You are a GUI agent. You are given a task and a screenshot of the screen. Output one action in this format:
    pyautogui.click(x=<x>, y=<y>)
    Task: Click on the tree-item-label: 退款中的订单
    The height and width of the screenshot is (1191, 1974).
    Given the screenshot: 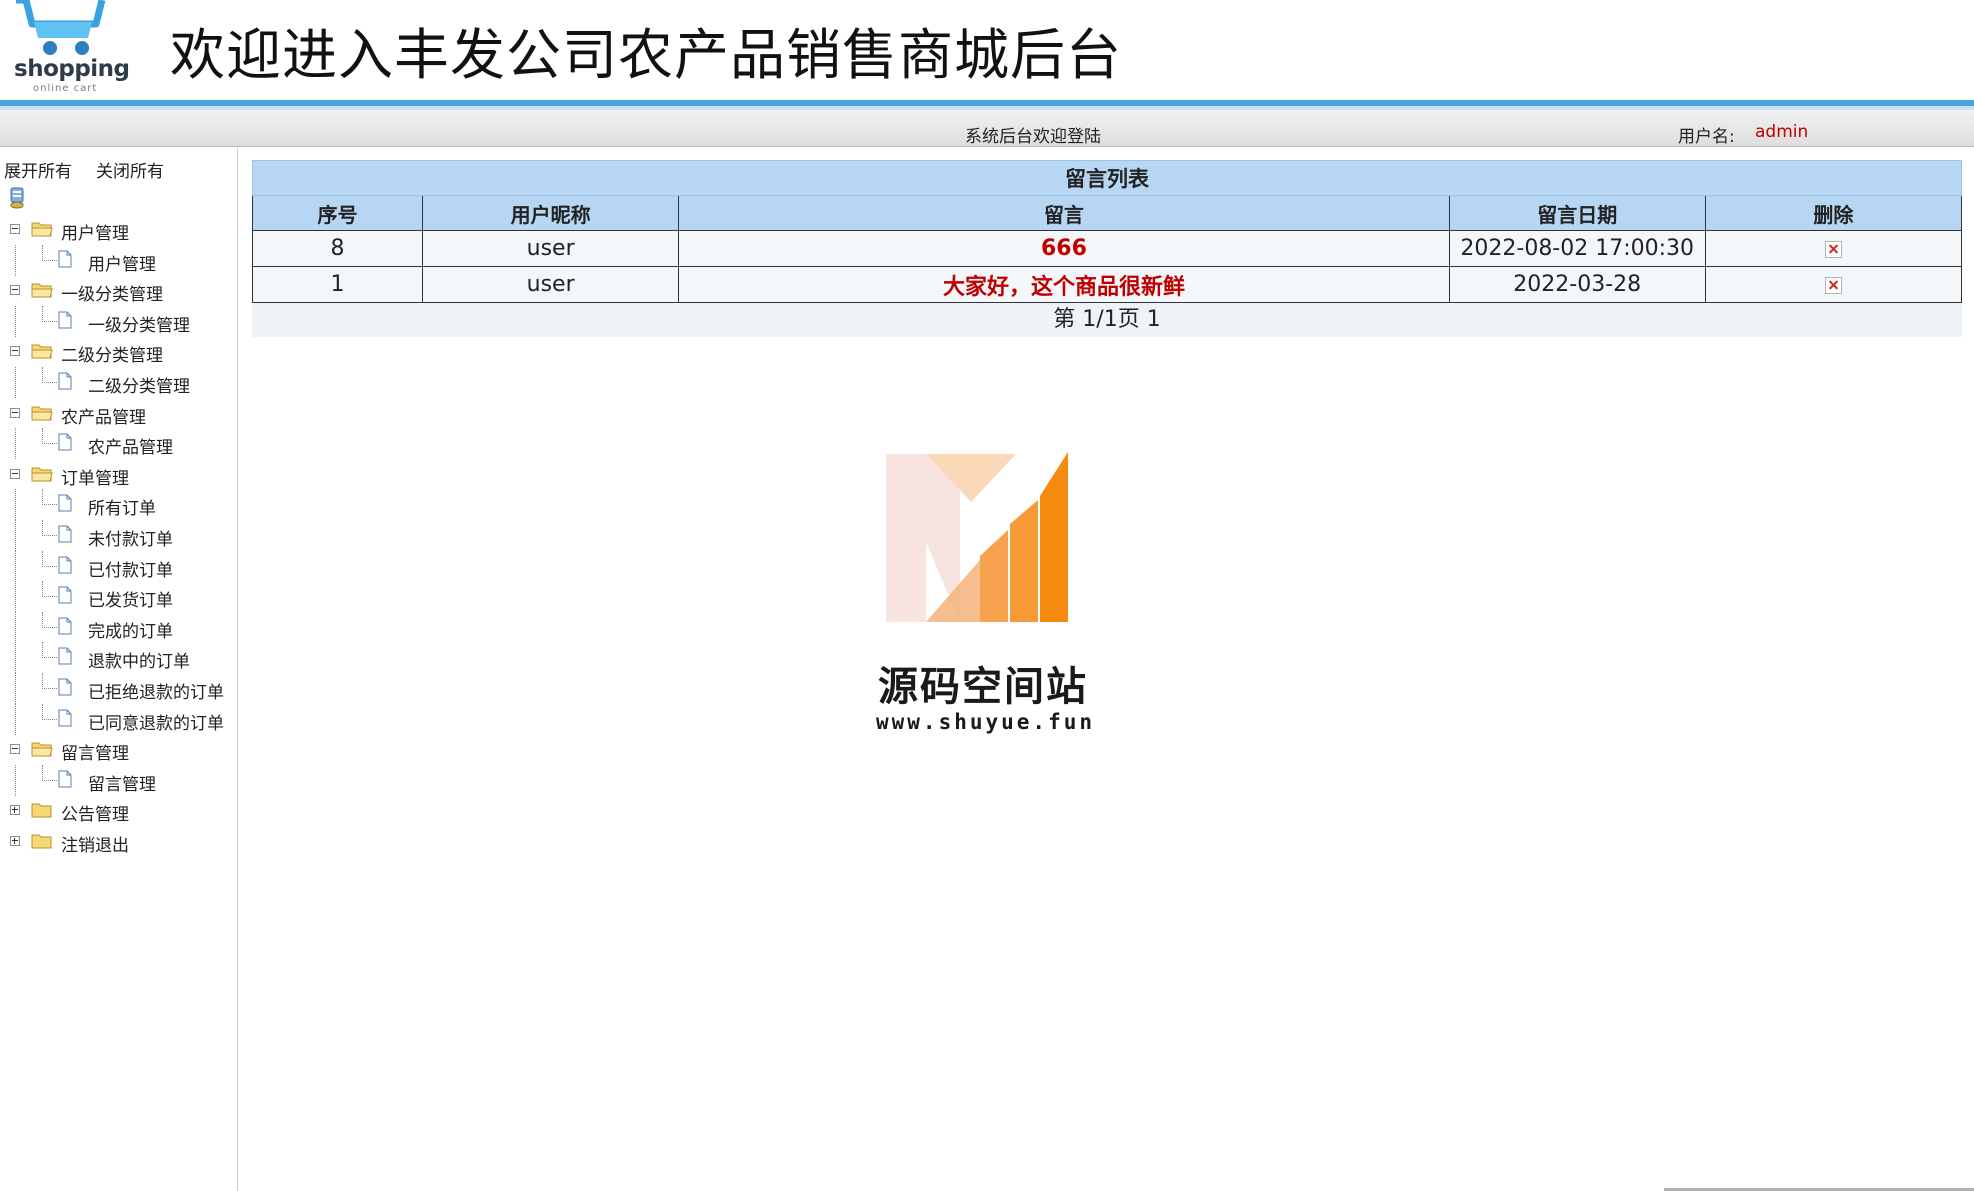 What is the action you would take?
    pyautogui.click(x=139, y=662)
    